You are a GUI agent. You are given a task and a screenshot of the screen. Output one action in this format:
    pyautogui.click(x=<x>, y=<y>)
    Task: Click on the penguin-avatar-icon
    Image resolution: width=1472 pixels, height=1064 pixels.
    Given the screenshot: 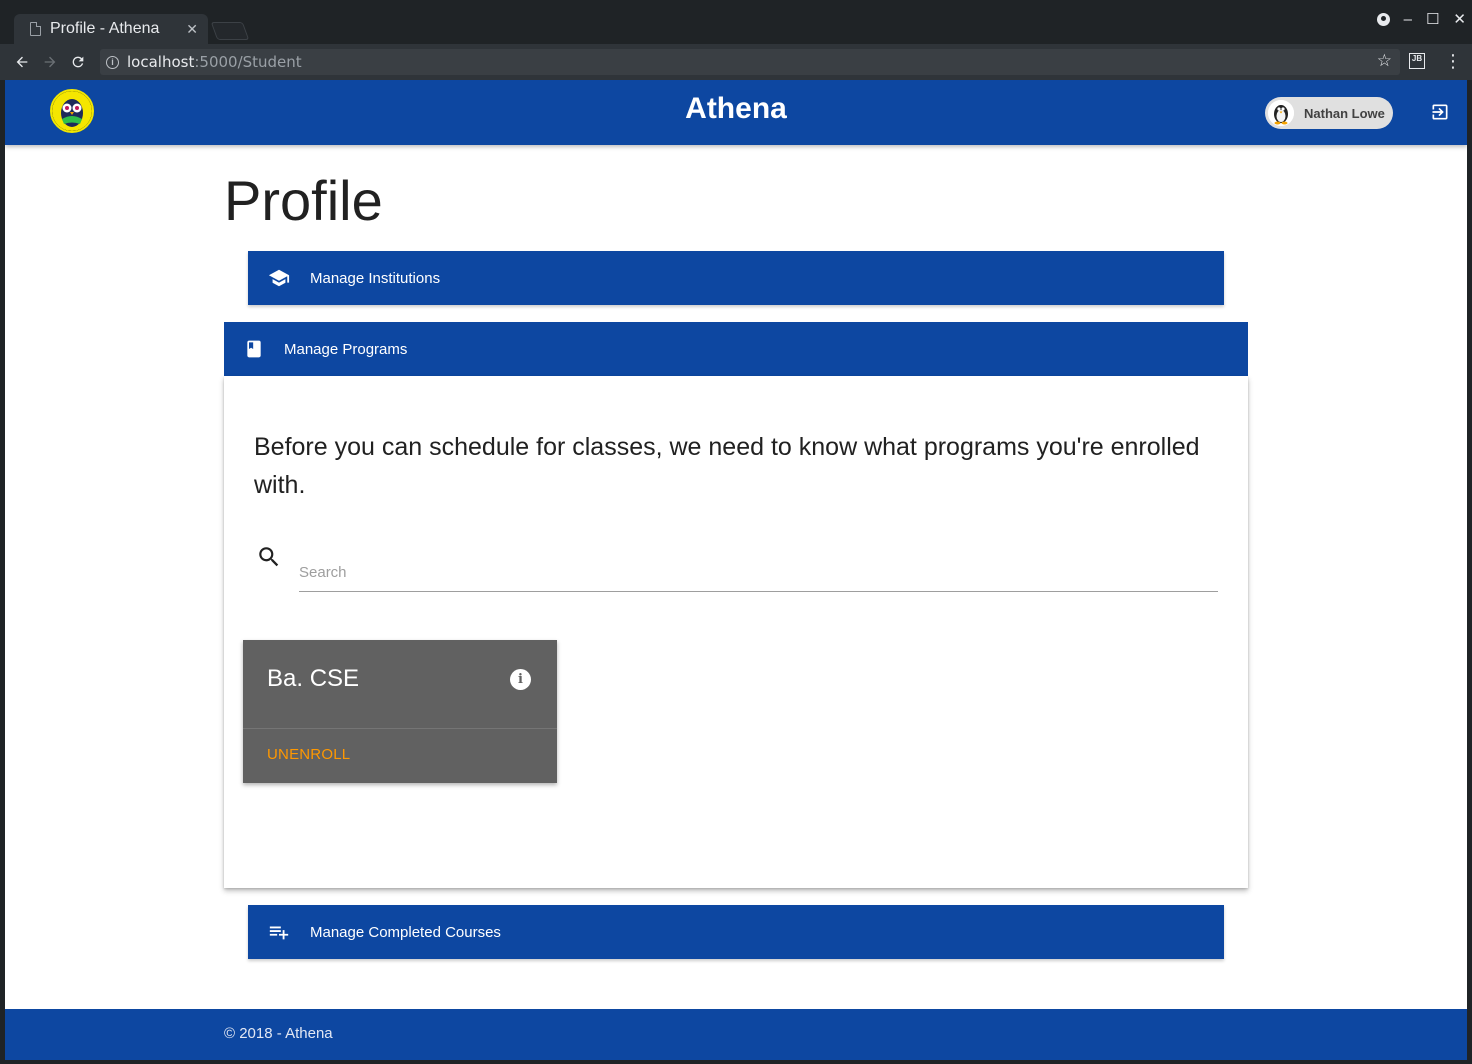 What is the action you would take?
    pyautogui.click(x=1281, y=113)
    